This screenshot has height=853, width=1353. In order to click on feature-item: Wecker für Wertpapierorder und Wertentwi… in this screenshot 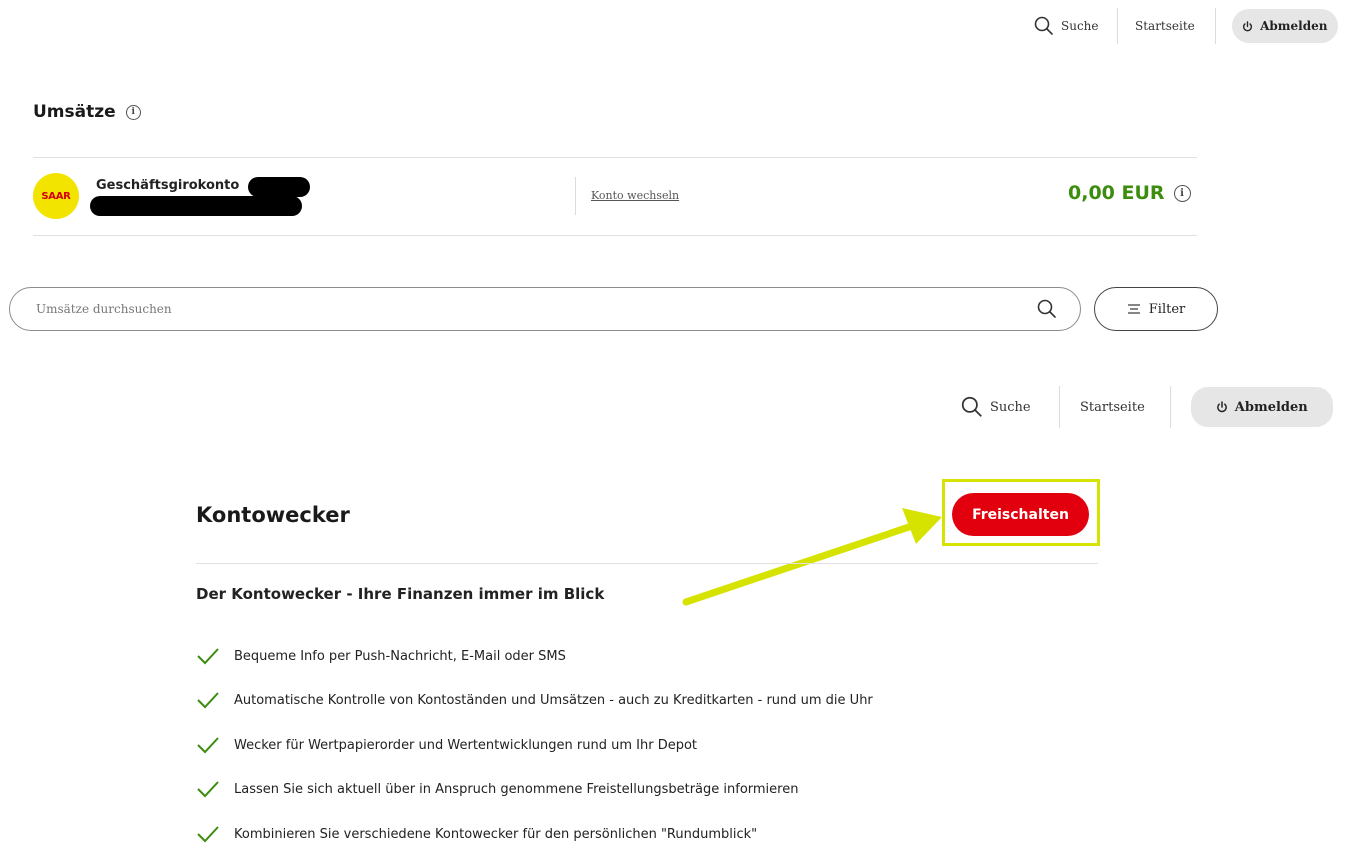, I will do `click(446, 745)`.